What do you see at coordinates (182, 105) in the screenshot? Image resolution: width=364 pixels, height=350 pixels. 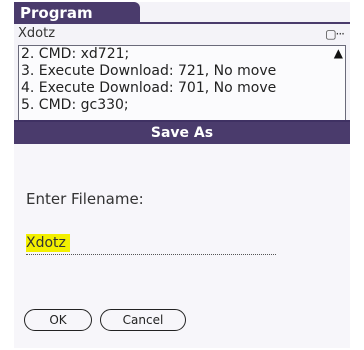 I see `list-item: 5. CMD: gc330;` at bounding box center [182, 105].